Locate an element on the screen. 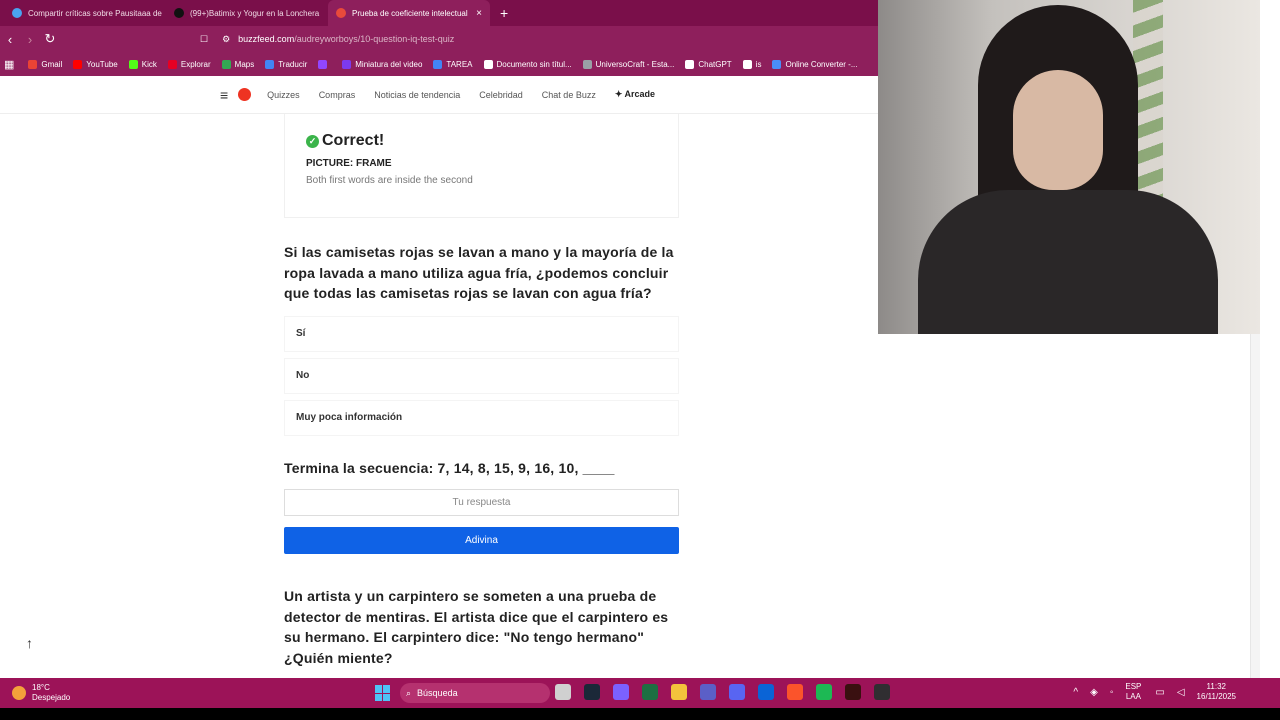 This screenshot has width=1280, height=720. steam-icon is located at coordinates (592, 692).